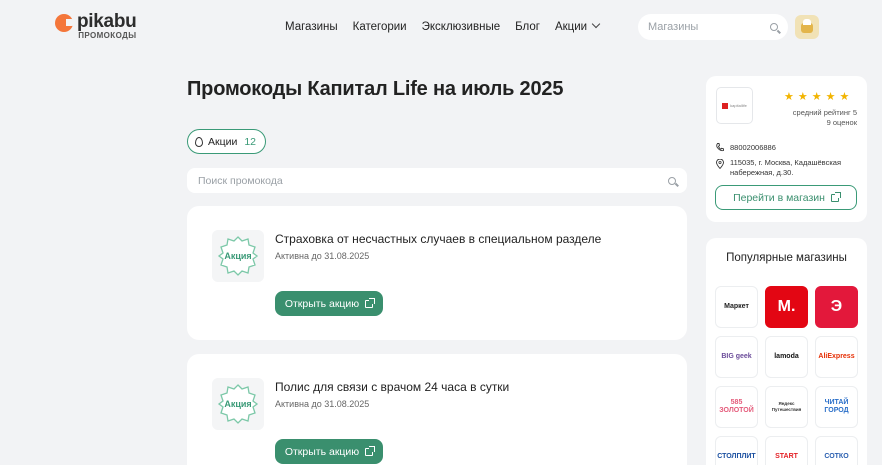 The image size is (882, 465). What do you see at coordinates (673, 27) in the screenshot?
I see `shop-search-placeholder: Магазины` at bounding box center [673, 27].